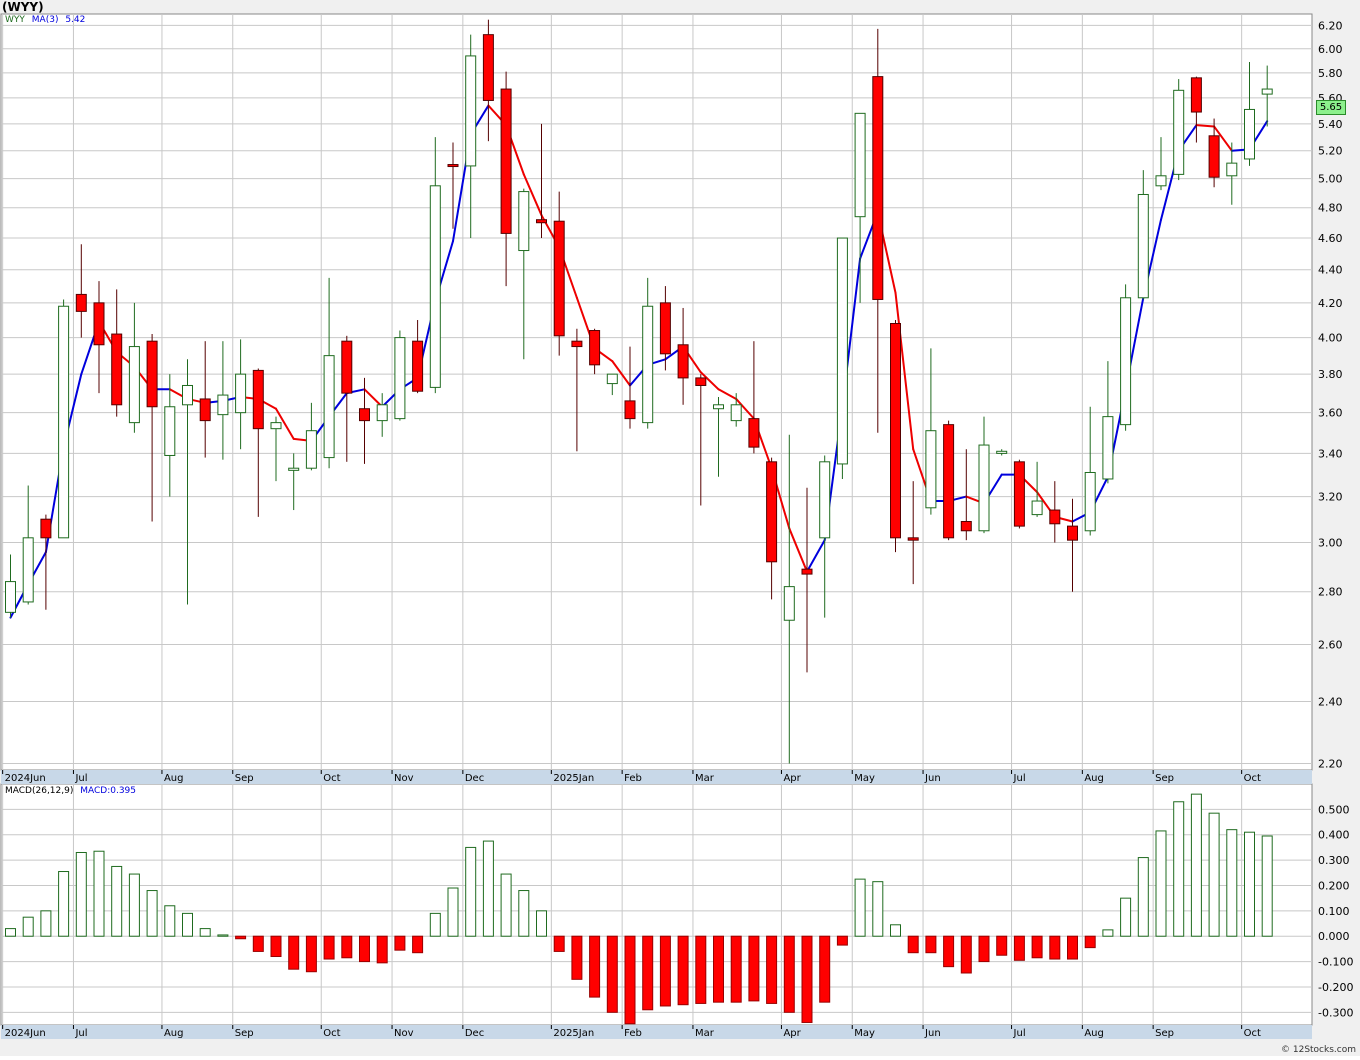 This screenshot has width=1360, height=1060. Describe the element at coordinates (656, 1032) in the screenshot. I see `macd-date-axis` at that location.